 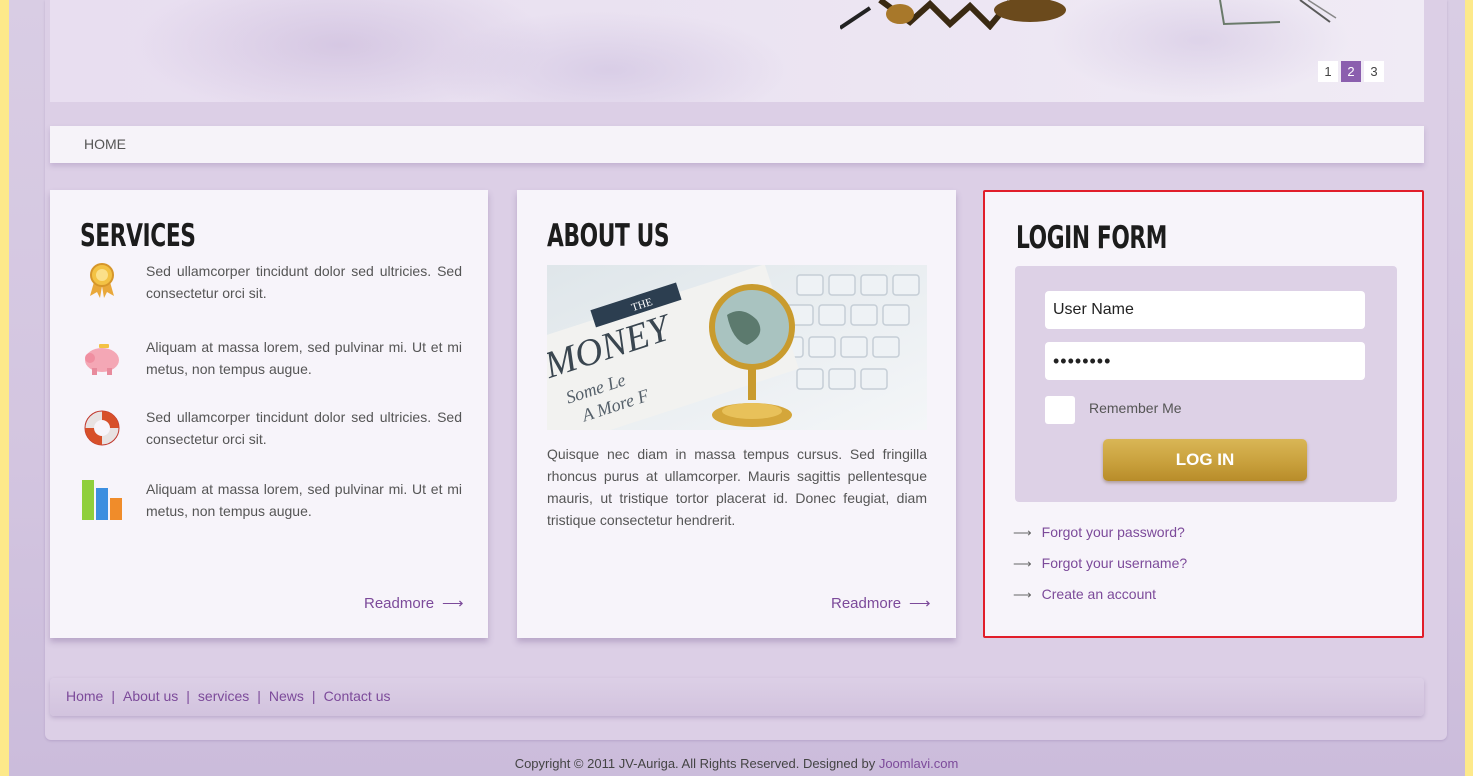 What do you see at coordinates (737, 347) in the screenshot?
I see `about-photo: THE MONEY Some Le A More F` at bounding box center [737, 347].